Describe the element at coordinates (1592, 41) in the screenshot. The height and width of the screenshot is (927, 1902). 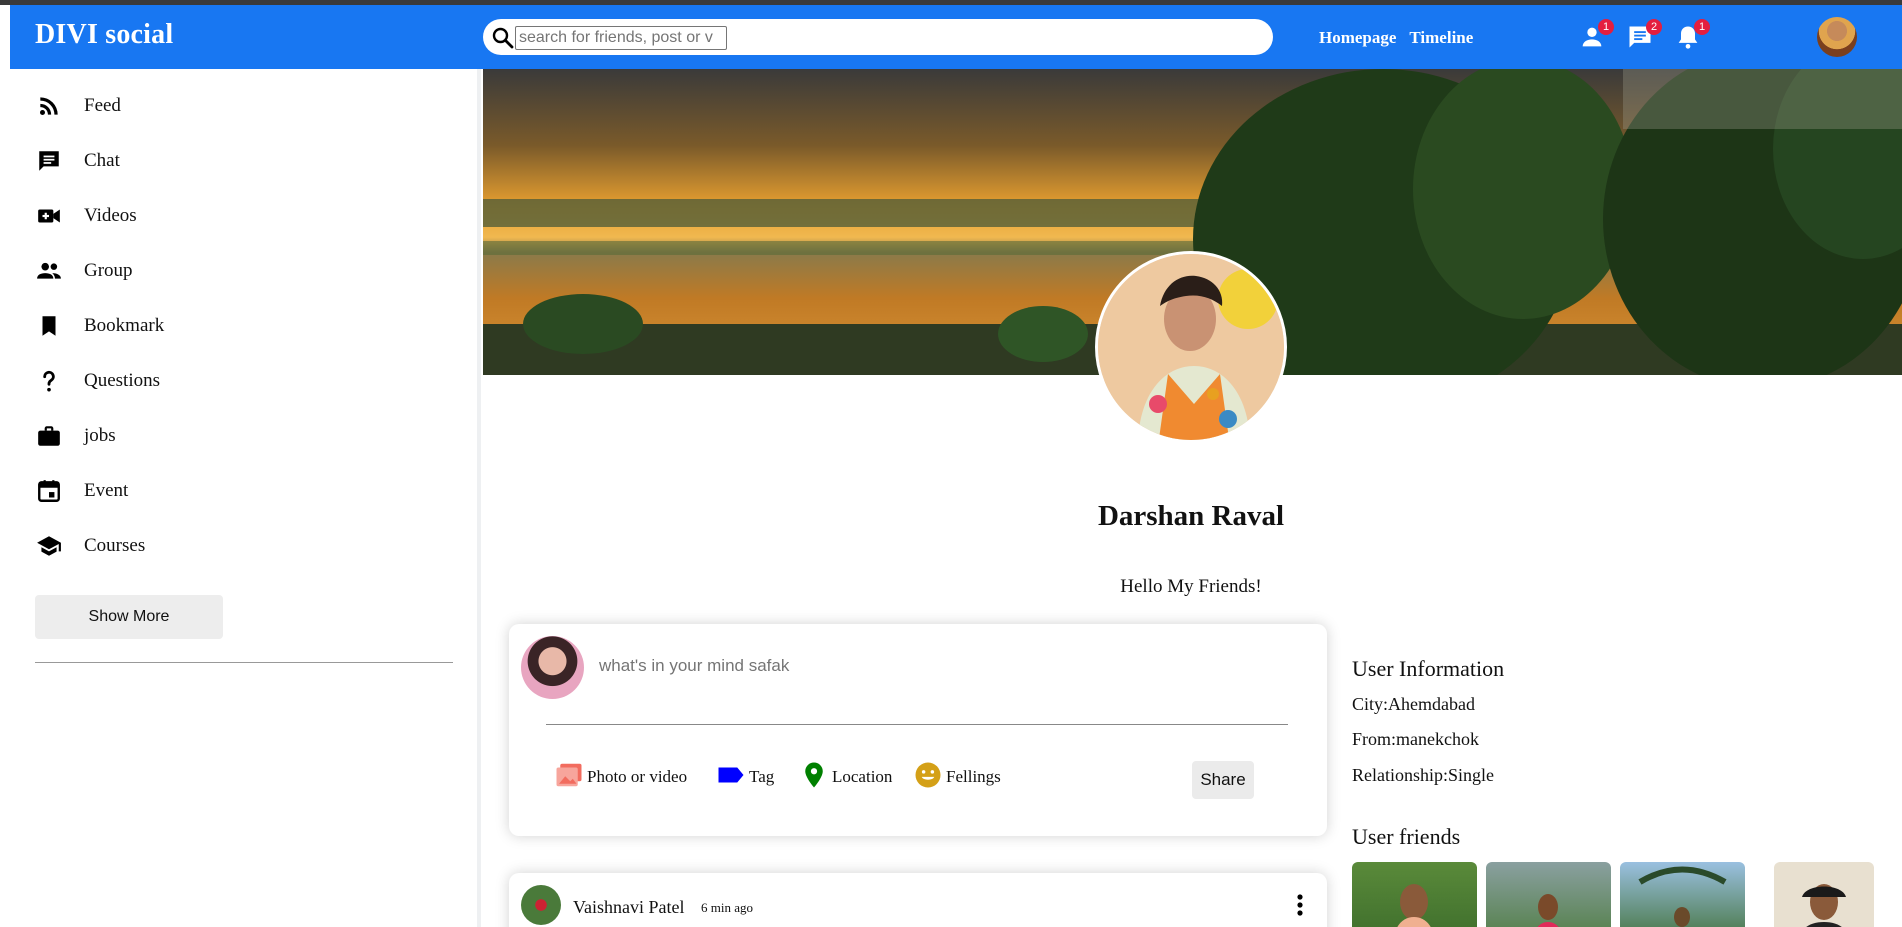
I see `person-icon` at that location.